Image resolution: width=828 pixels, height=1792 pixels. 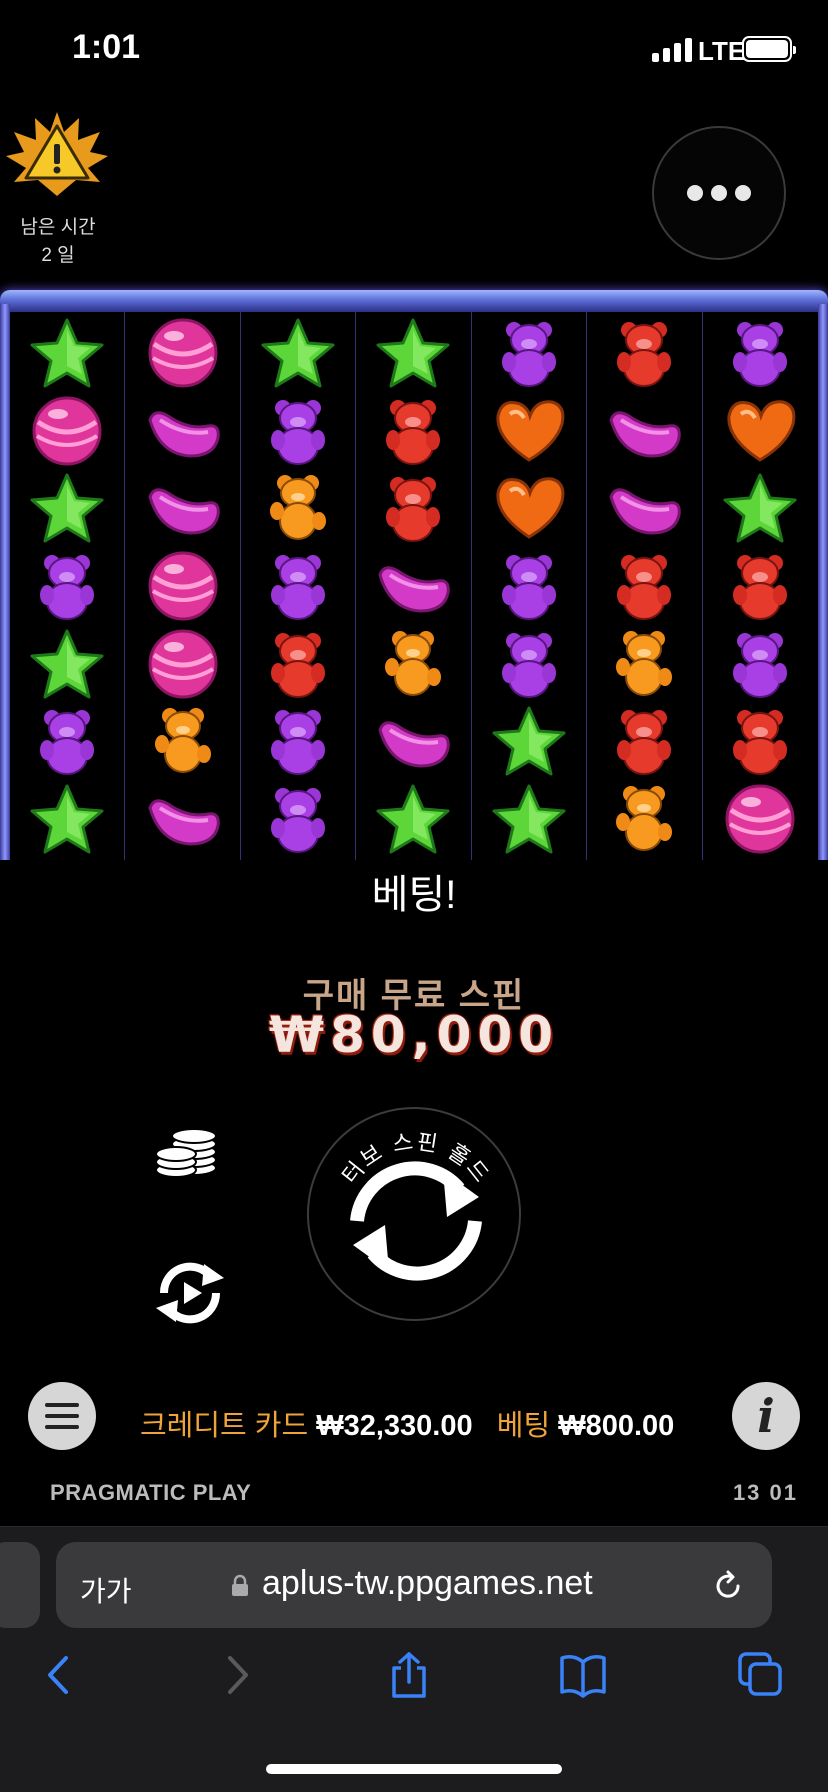 What do you see at coordinates (616, 1426) in the screenshot?
I see `bet-value: ₩800.00` at bounding box center [616, 1426].